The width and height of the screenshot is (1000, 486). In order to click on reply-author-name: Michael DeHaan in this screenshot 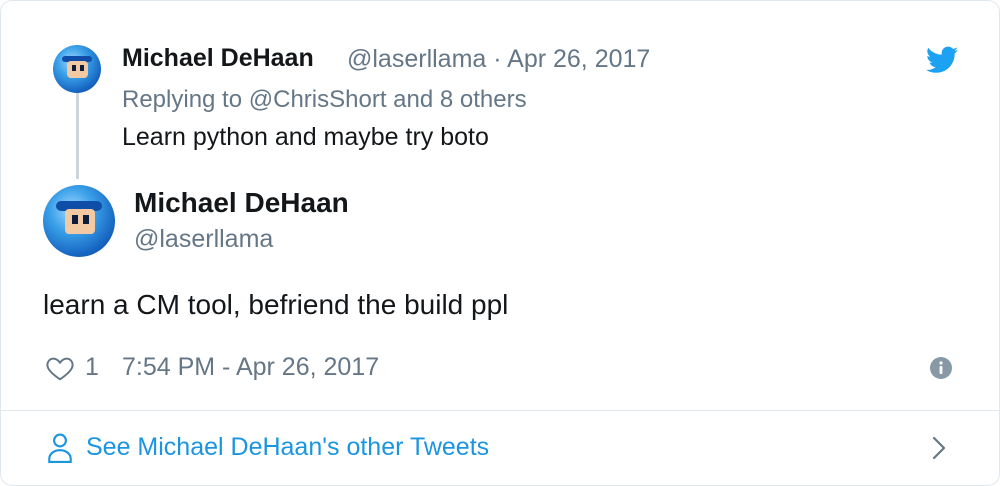, I will do `click(218, 58)`.